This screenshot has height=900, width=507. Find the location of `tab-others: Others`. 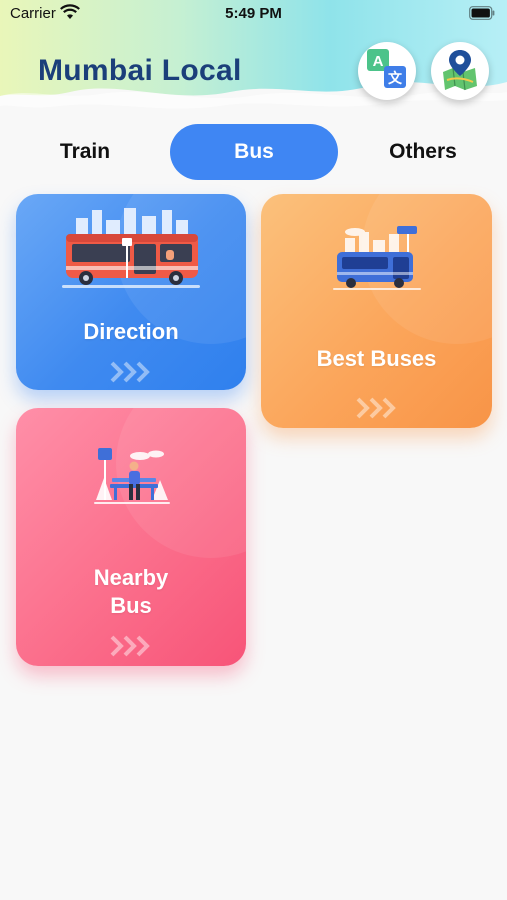

tab-others: Others is located at coordinates (423, 152).